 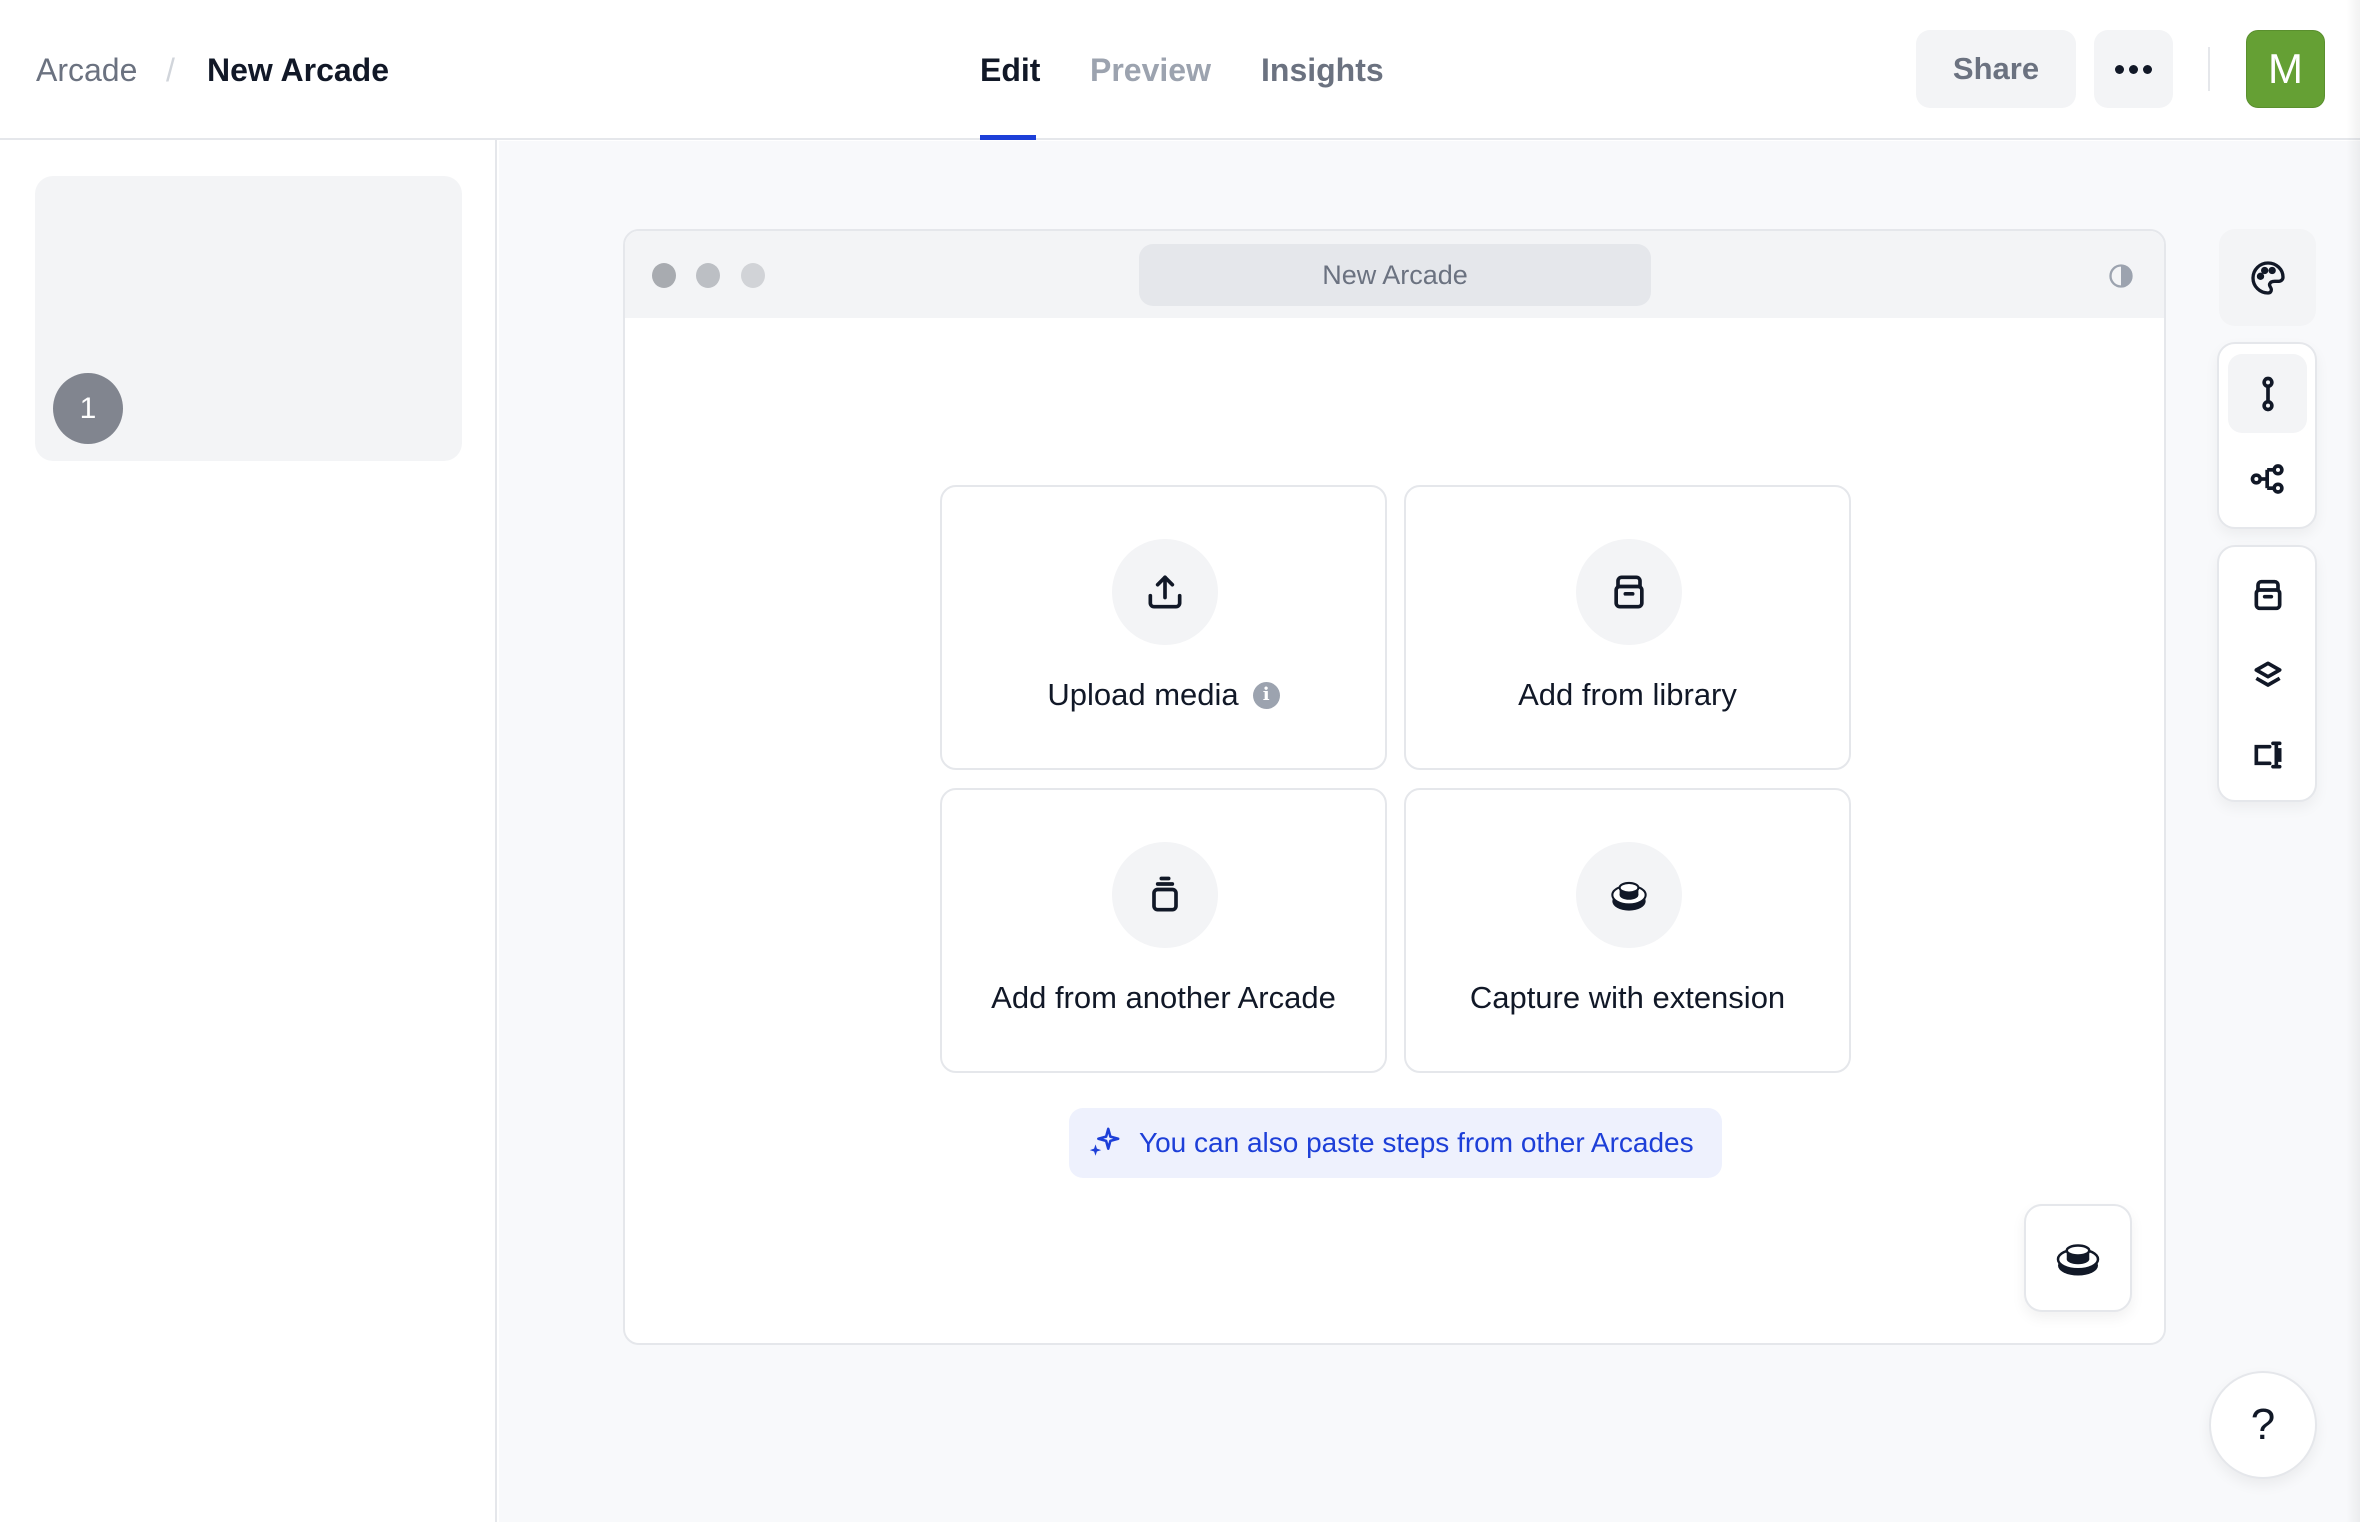 I want to click on tab-insights: Insights, so click(x=1322, y=70).